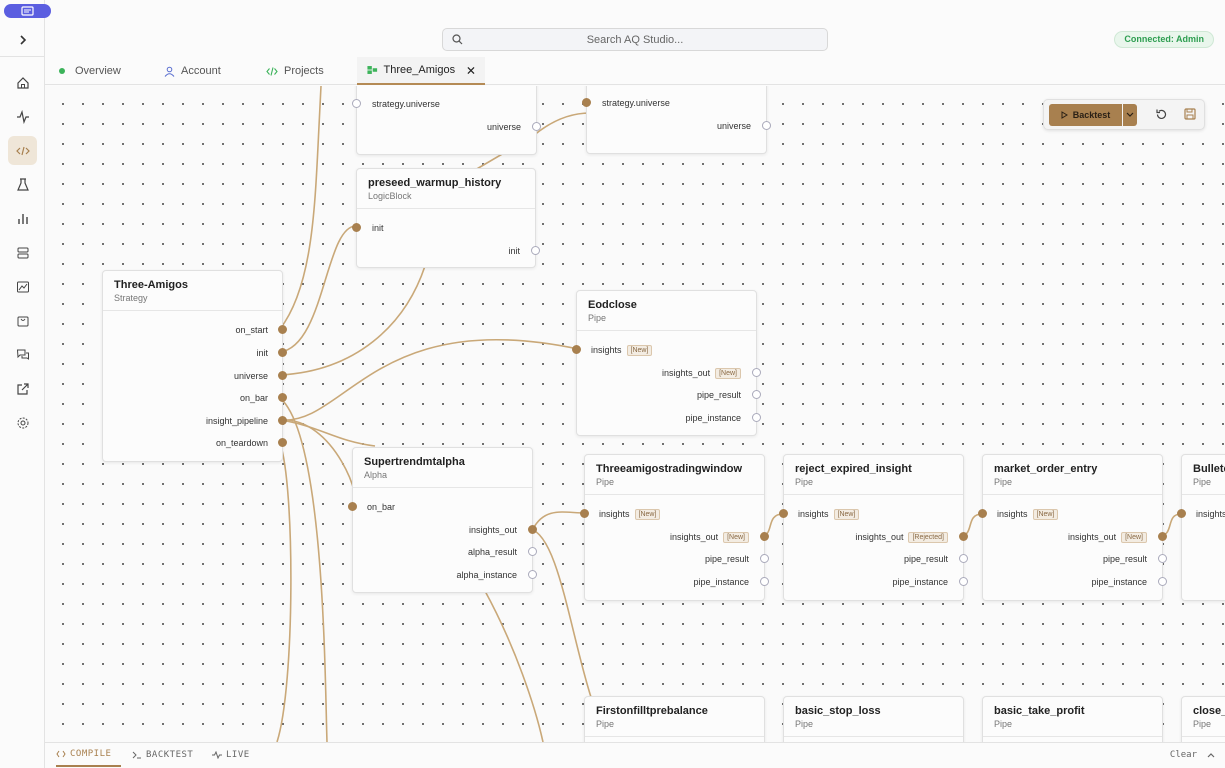  I want to click on sidebar-item-settings, so click(22, 422).